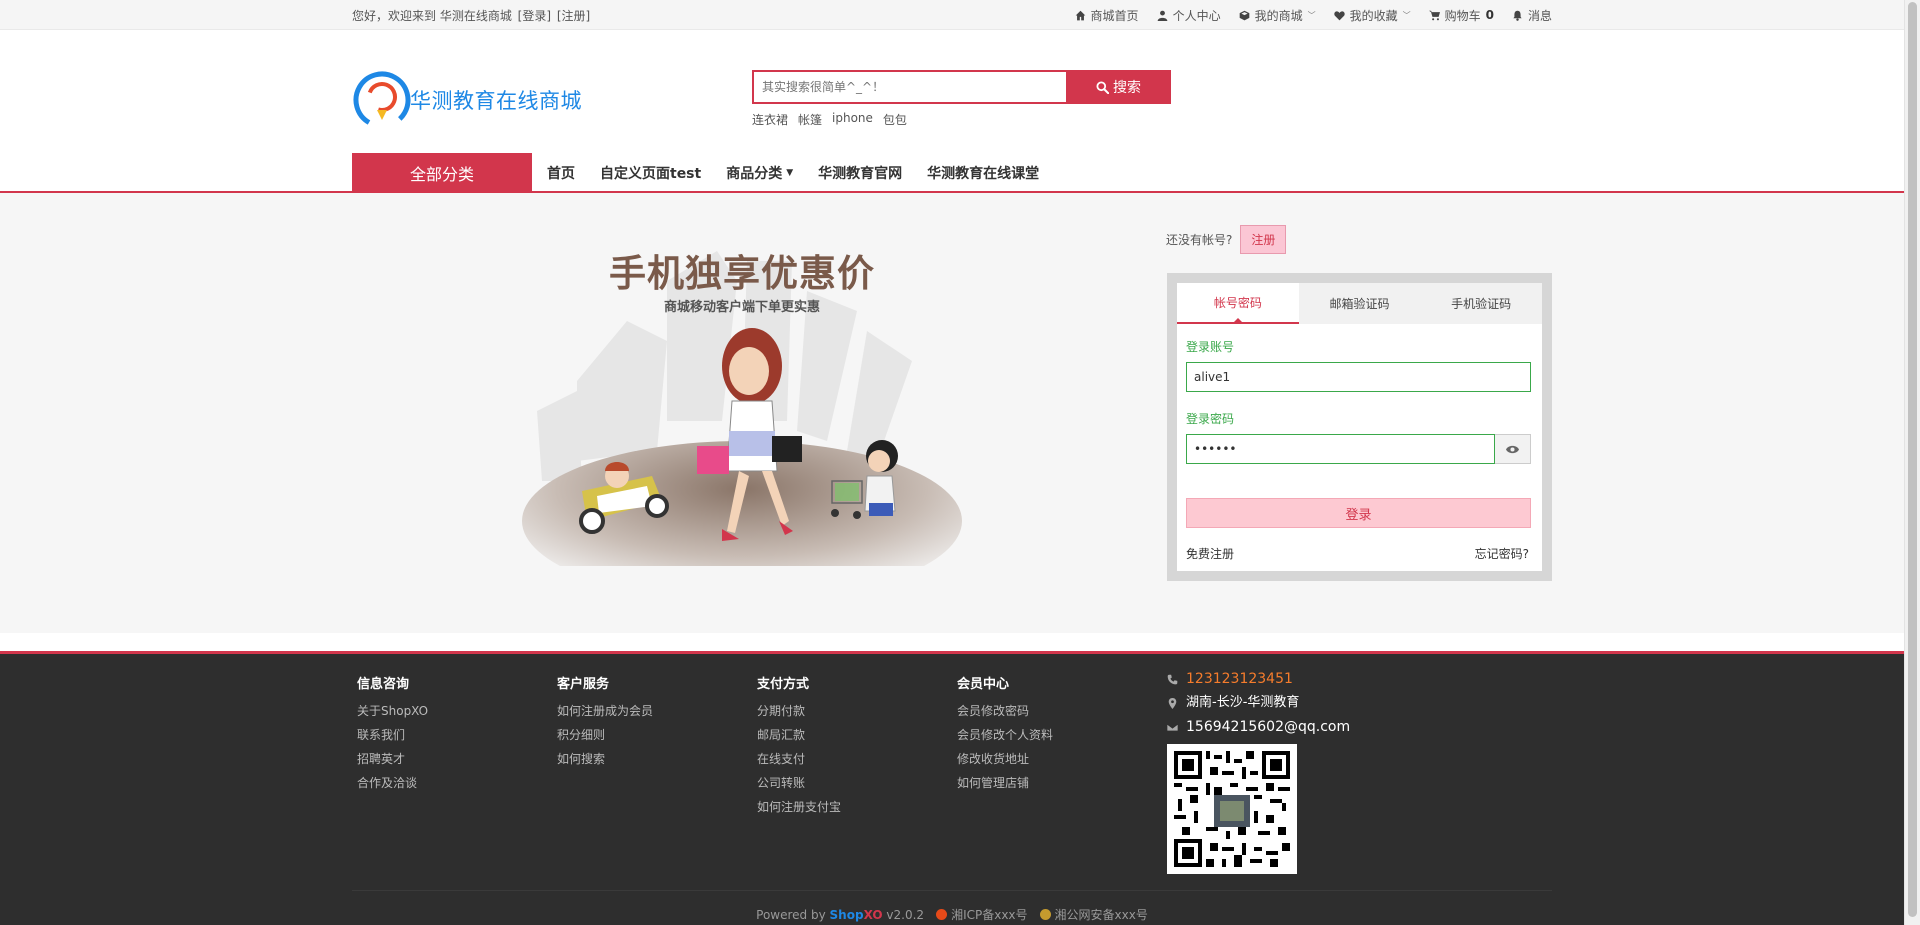 The height and width of the screenshot is (925, 1920). Describe the element at coordinates (1406, 15) in the screenshot. I see `chevron-down-icon: ﹀` at that location.